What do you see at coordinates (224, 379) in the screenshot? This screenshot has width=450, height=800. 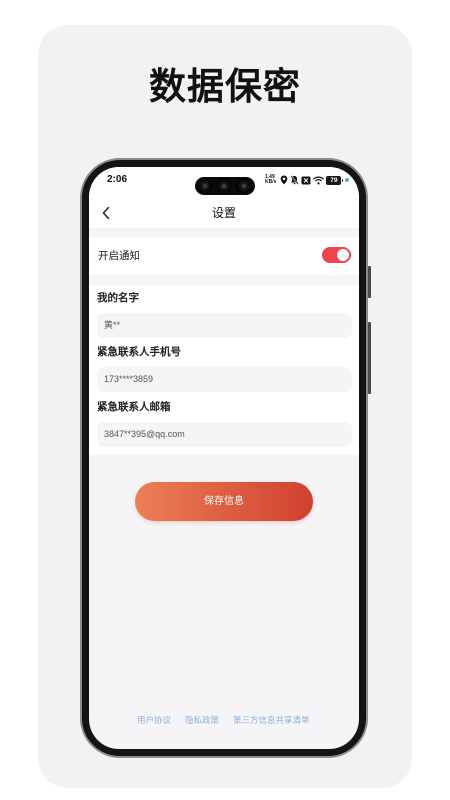 I see `emergency-phone-field: 173****3859` at bounding box center [224, 379].